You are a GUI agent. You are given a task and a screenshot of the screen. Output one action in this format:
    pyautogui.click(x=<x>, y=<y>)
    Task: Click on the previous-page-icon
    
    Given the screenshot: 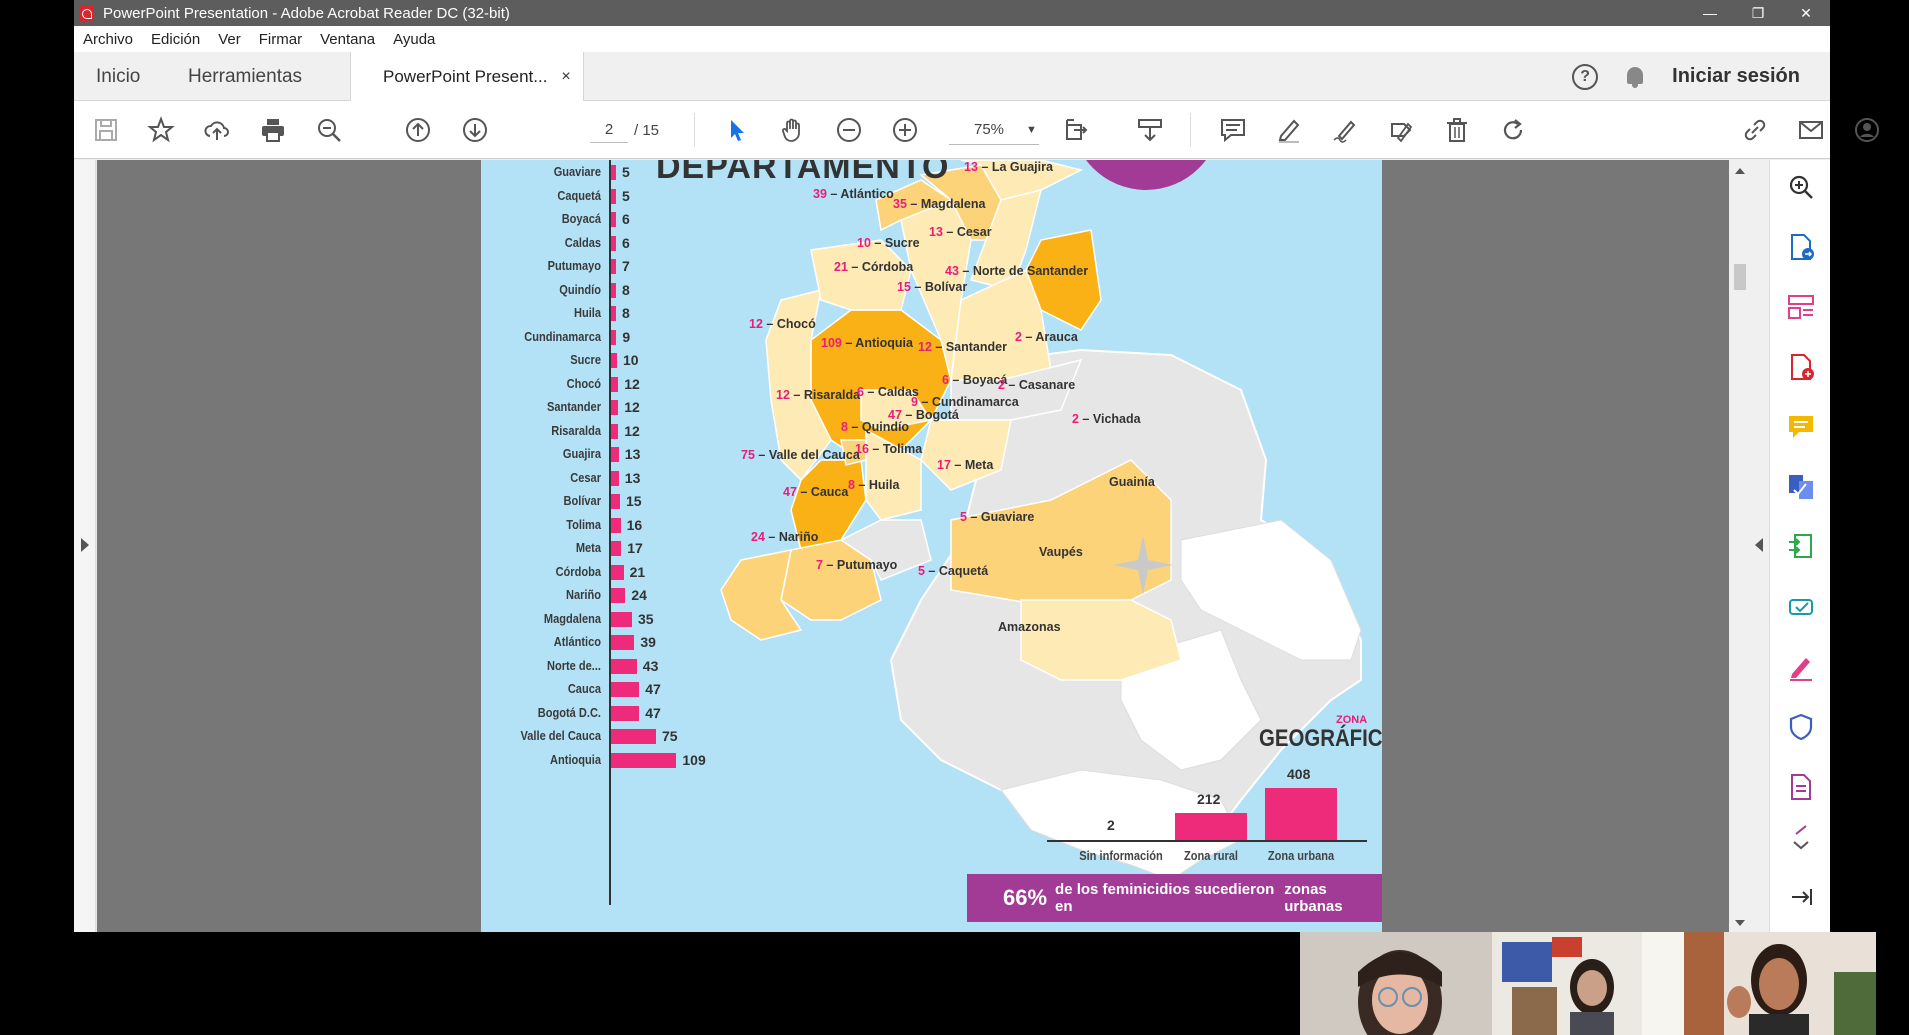 What is the action you would take?
    pyautogui.click(x=418, y=130)
    